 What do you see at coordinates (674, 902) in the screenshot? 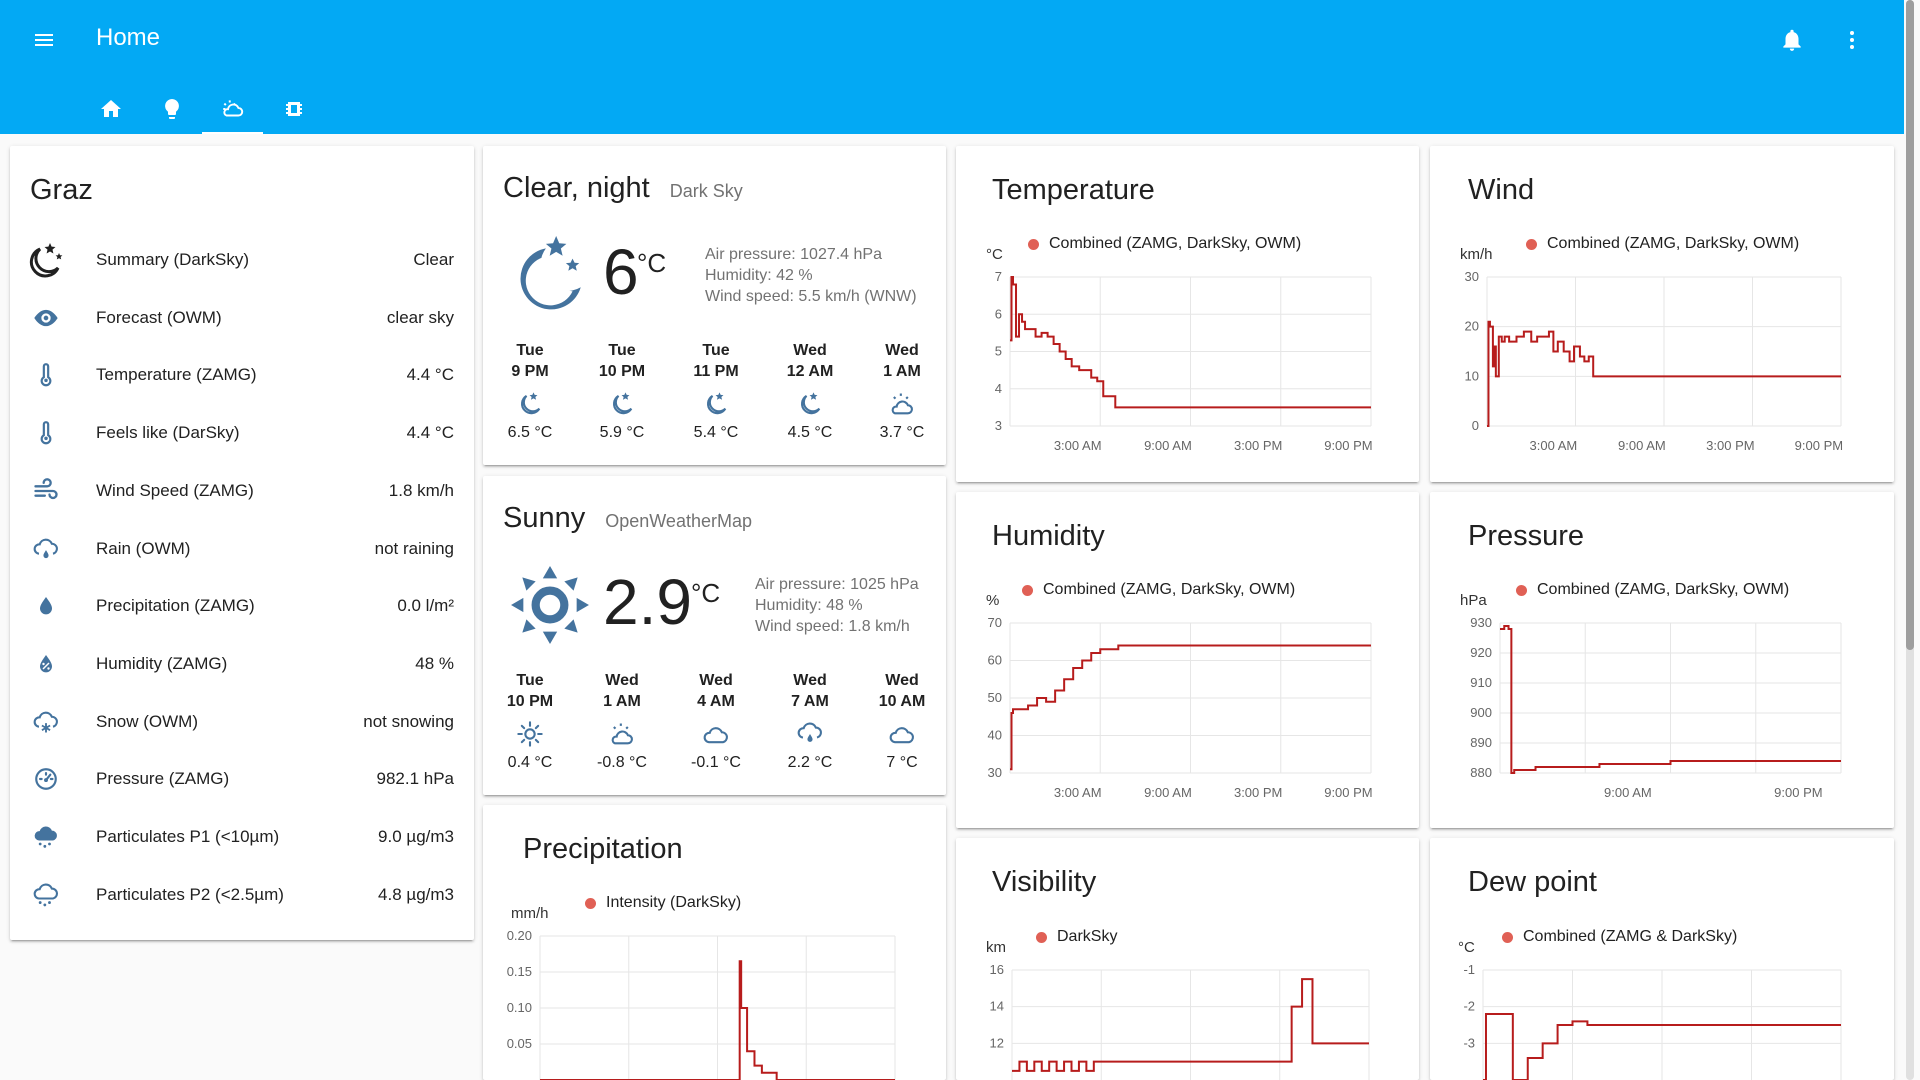
I see `legend-label: Intensity (DarkSky)` at bounding box center [674, 902].